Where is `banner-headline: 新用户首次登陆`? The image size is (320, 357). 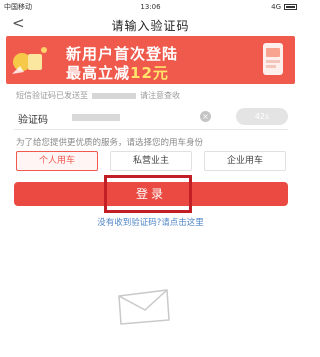
banner-headline: 新用户首次登陆 is located at coordinates (122, 54).